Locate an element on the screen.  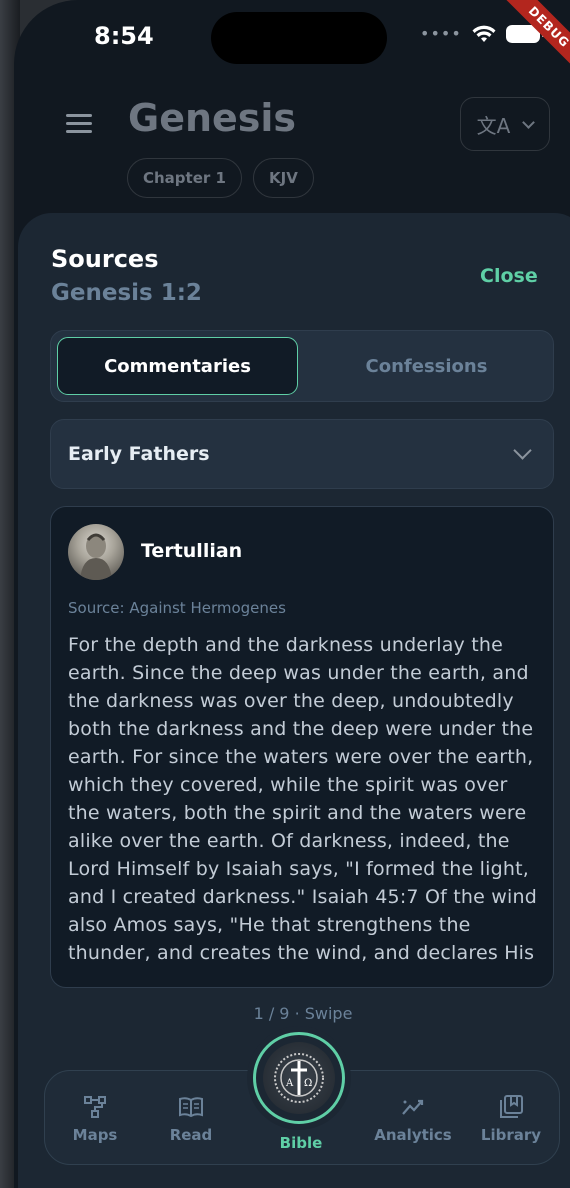
tab-commentaries: Commentaries is located at coordinates (177, 366).